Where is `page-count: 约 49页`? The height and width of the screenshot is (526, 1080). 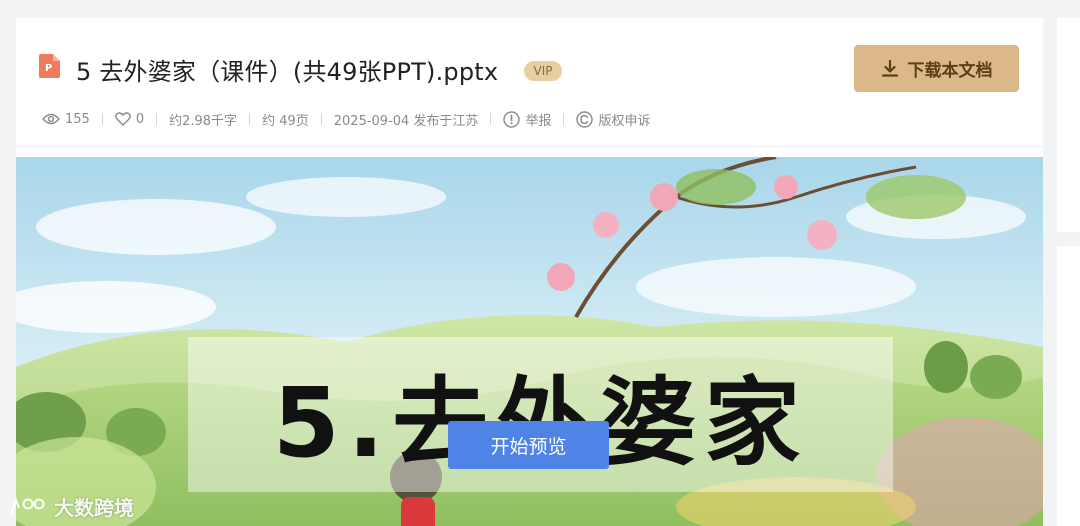 page-count: 约 49页 is located at coordinates (285, 119).